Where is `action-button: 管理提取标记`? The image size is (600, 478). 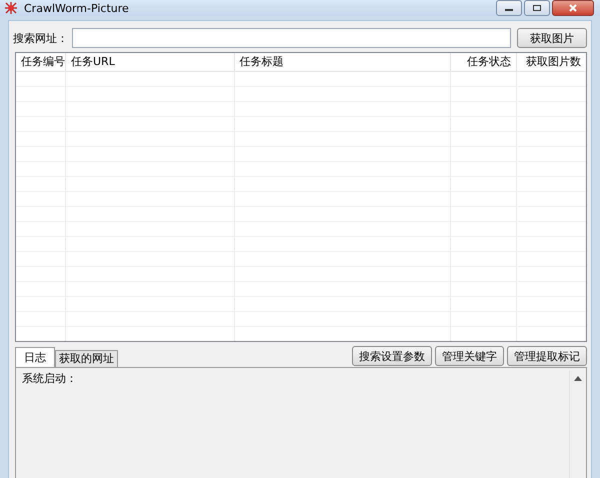 action-button: 管理提取标记 is located at coordinates (547, 356).